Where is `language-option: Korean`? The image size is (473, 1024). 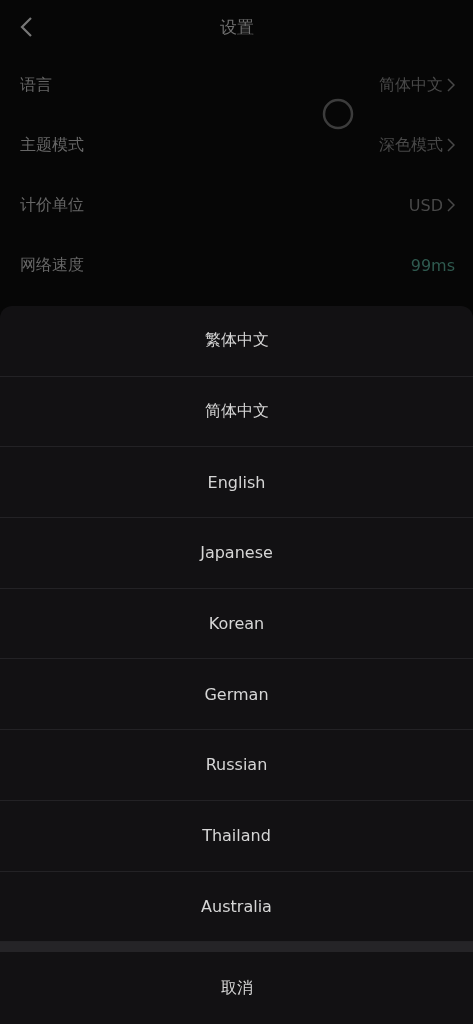
language-option: Korean is located at coordinates (236, 624).